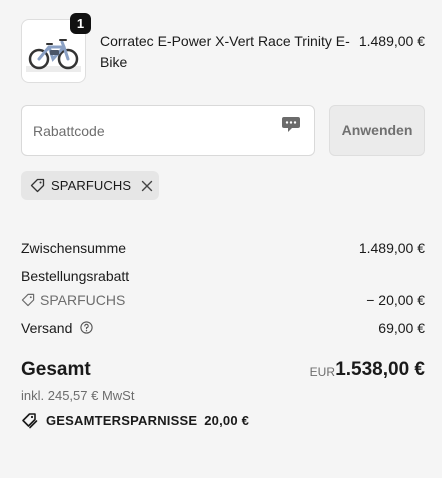 Image resolution: width=442 pixels, height=478 pixels. I want to click on order-discount-code: SPARFUCHS, so click(83, 300).